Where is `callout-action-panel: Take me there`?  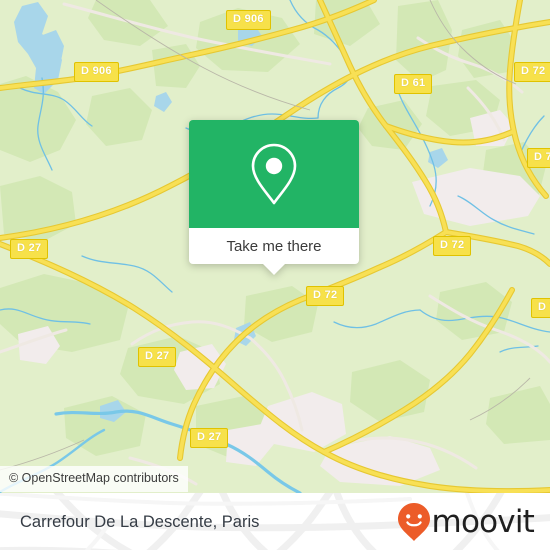
callout-action-panel: Take me there is located at coordinates (274, 246).